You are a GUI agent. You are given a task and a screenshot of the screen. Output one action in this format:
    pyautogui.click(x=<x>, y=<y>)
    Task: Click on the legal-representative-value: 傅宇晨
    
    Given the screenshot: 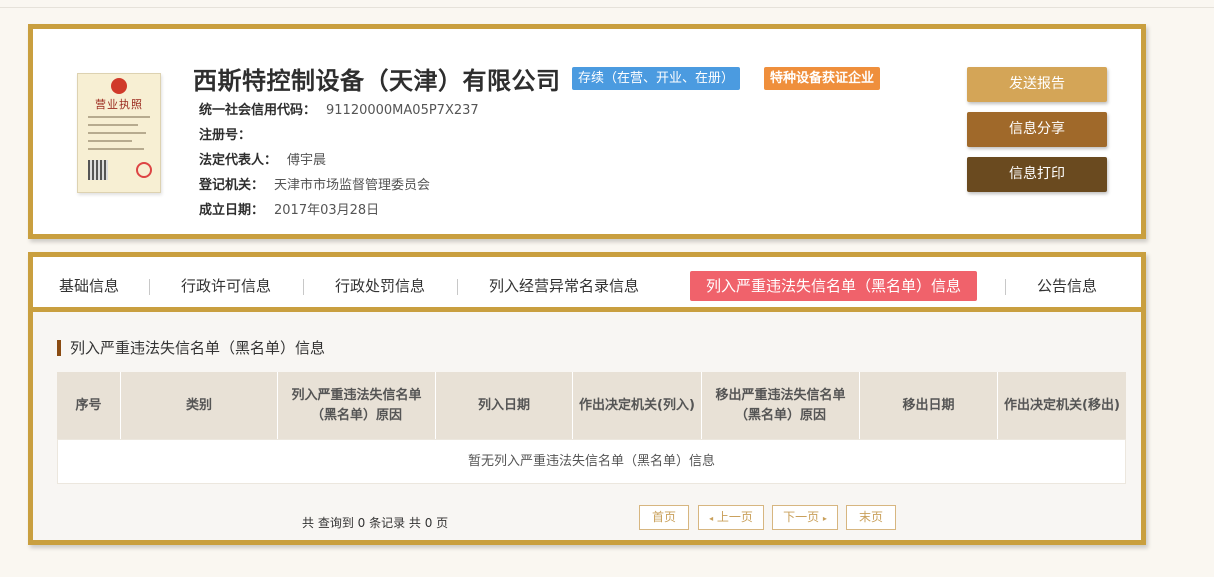 What is the action you would take?
    pyautogui.click(x=307, y=160)
    